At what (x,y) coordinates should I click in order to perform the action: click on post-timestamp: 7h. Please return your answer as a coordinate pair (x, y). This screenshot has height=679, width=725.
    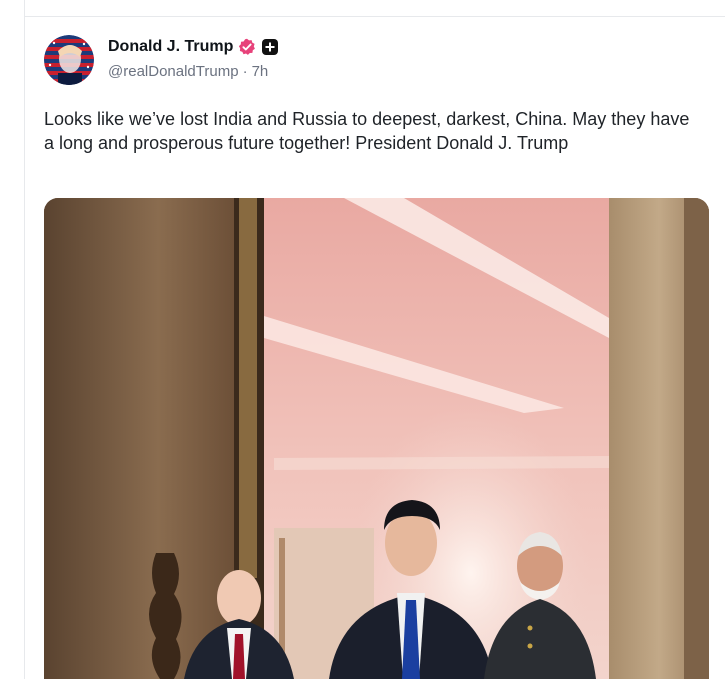
    Looking at the image, I should click on (260, 71).